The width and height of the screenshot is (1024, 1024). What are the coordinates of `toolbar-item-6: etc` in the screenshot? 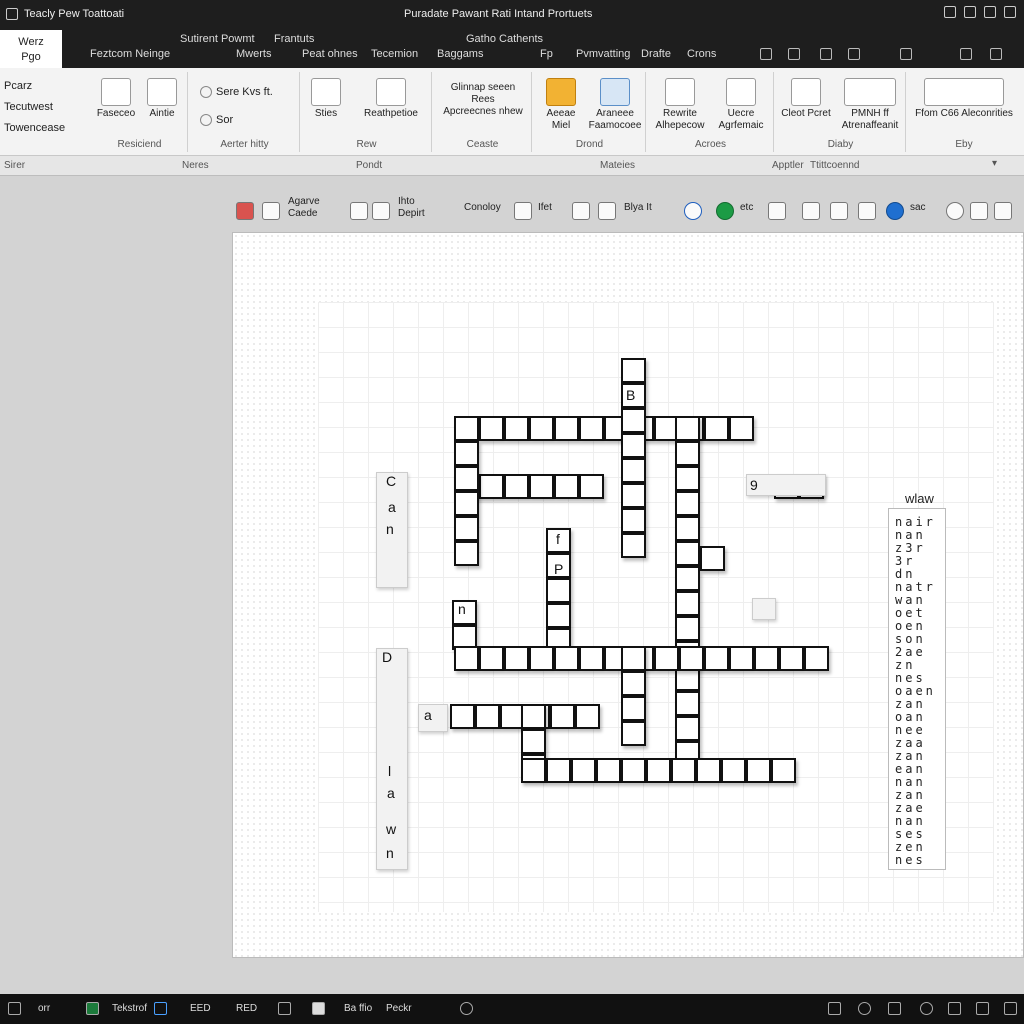 It's located at (746, 207).